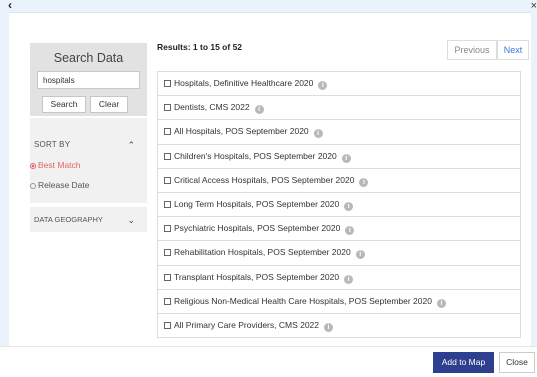 The width and height of the screenshot is (537, 377). I want to click on result-label: Long Term Hospitals, POS September 2020, so click(257, 203).